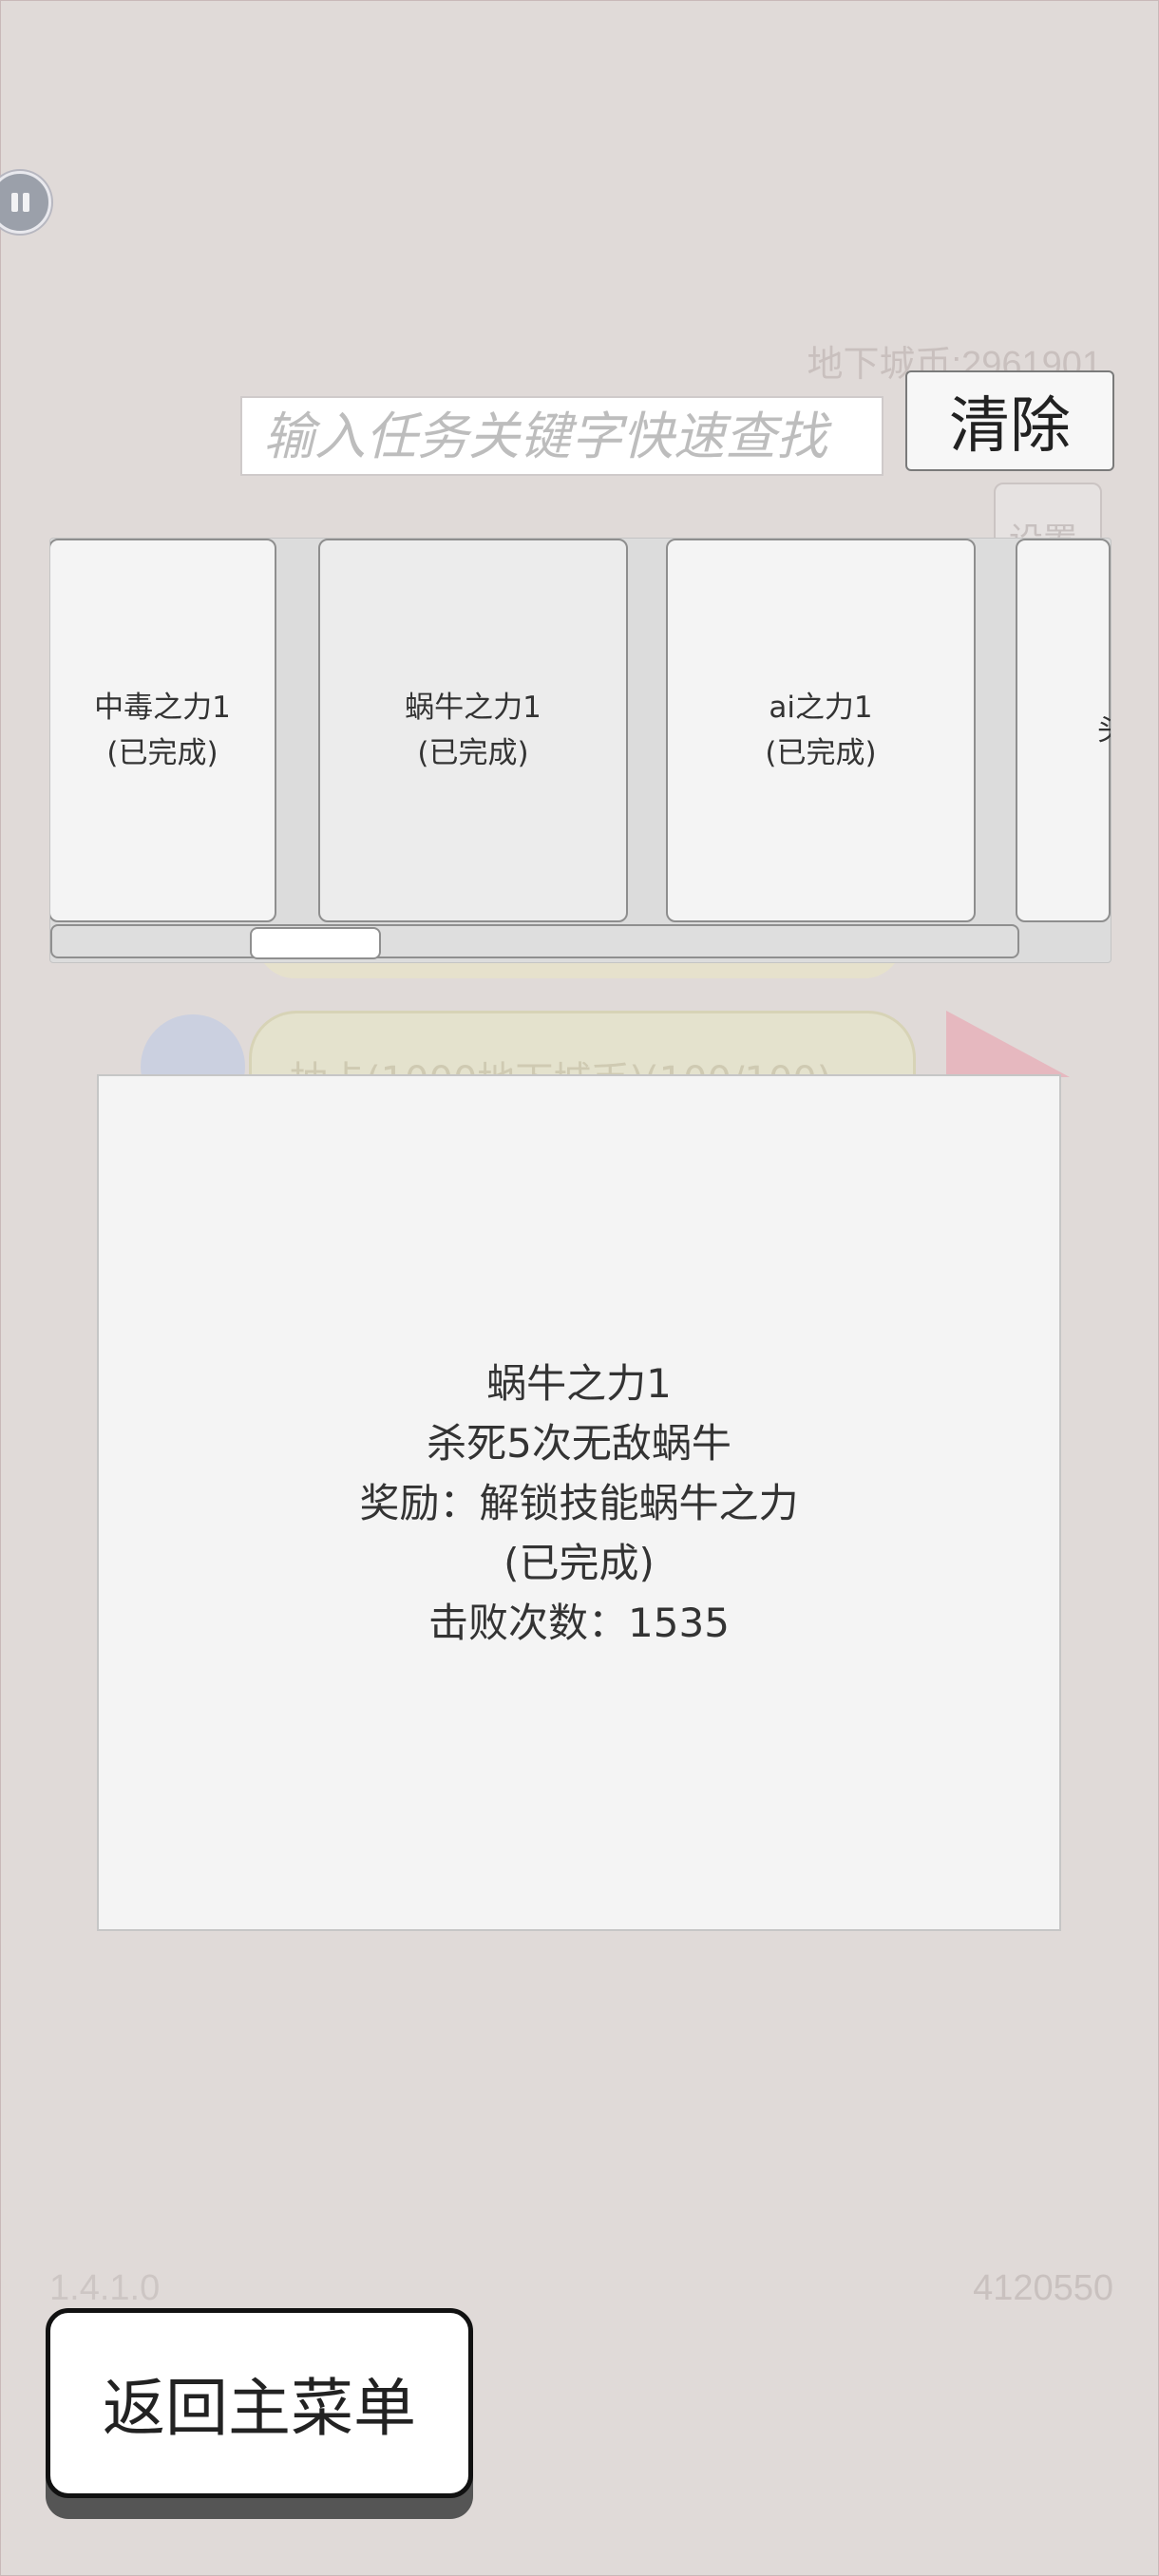 The image size is (1159, 2576). What do you see at coordinates (259, 2403) in the screenshot?
I see `back-to-main-menu-button: 返回主菜单` at bounding box center [259, 2403].